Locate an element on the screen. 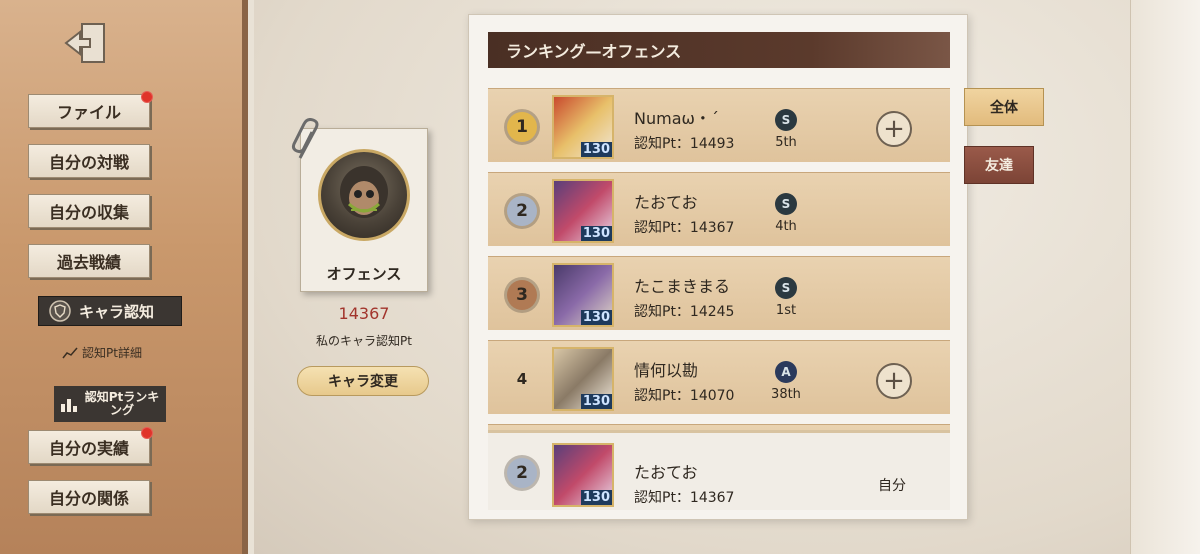 The width and height of the screenshot is (1200, 554). tab-all: 全体 is located at coordinates (1004, 107).